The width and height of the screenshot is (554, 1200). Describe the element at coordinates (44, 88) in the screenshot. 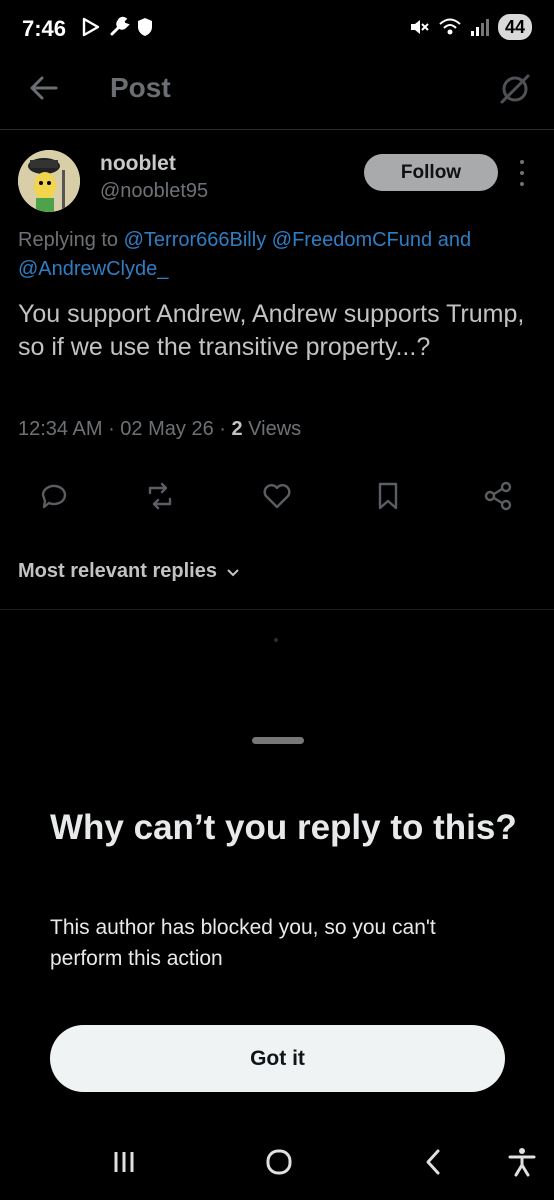

I see `back-arrow-icon` at that location.